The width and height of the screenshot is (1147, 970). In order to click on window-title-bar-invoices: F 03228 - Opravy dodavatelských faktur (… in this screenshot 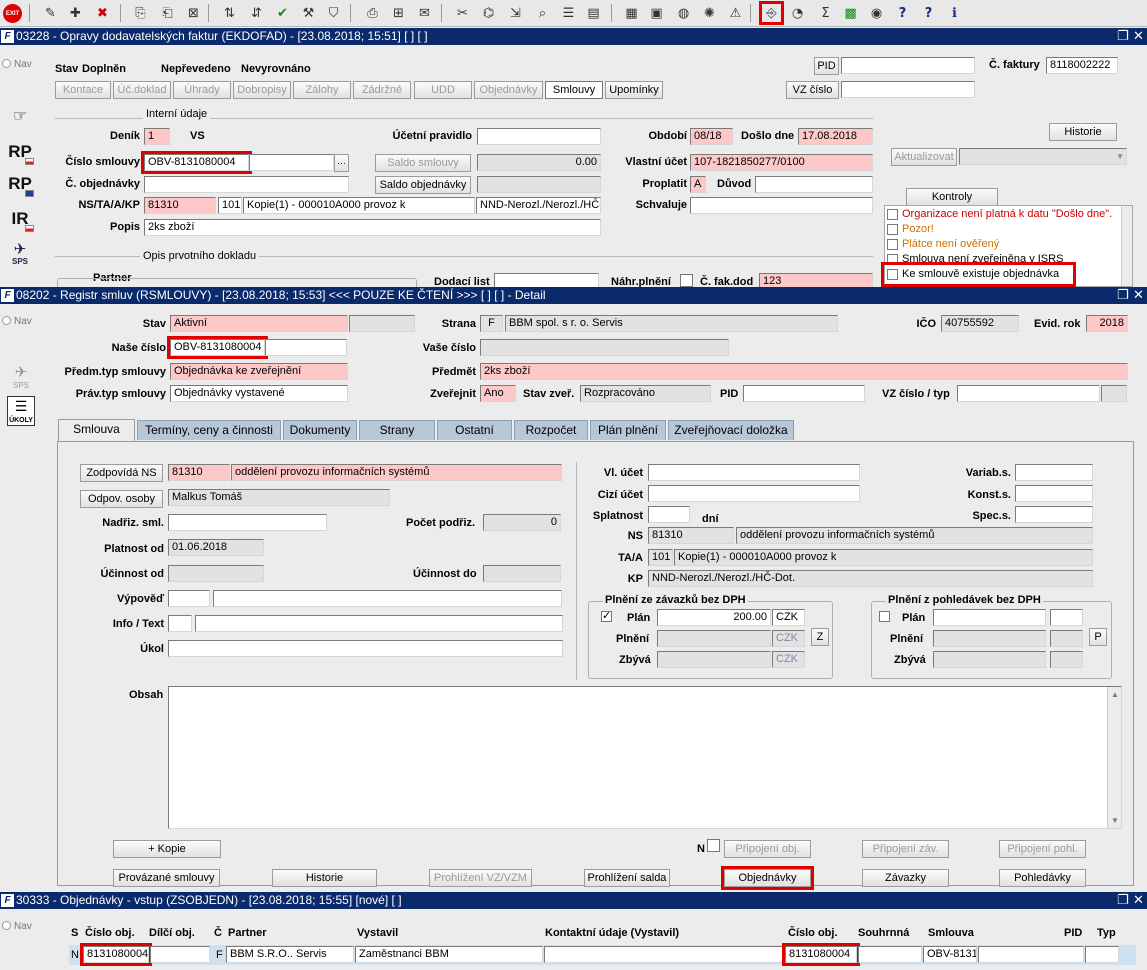, I will do `click(573, 36)`.